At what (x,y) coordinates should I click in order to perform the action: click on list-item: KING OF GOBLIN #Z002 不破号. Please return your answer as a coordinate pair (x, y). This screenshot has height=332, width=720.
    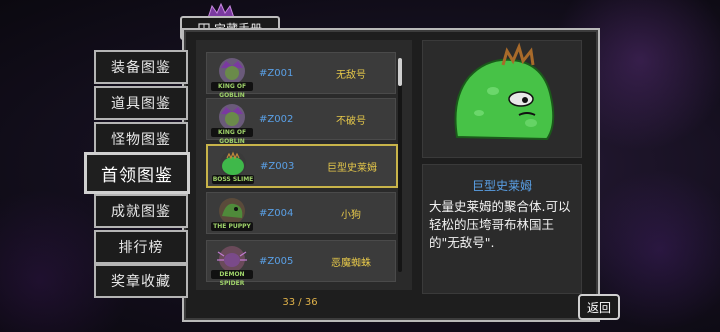
    Looking at the image, I should click on (301, 121).